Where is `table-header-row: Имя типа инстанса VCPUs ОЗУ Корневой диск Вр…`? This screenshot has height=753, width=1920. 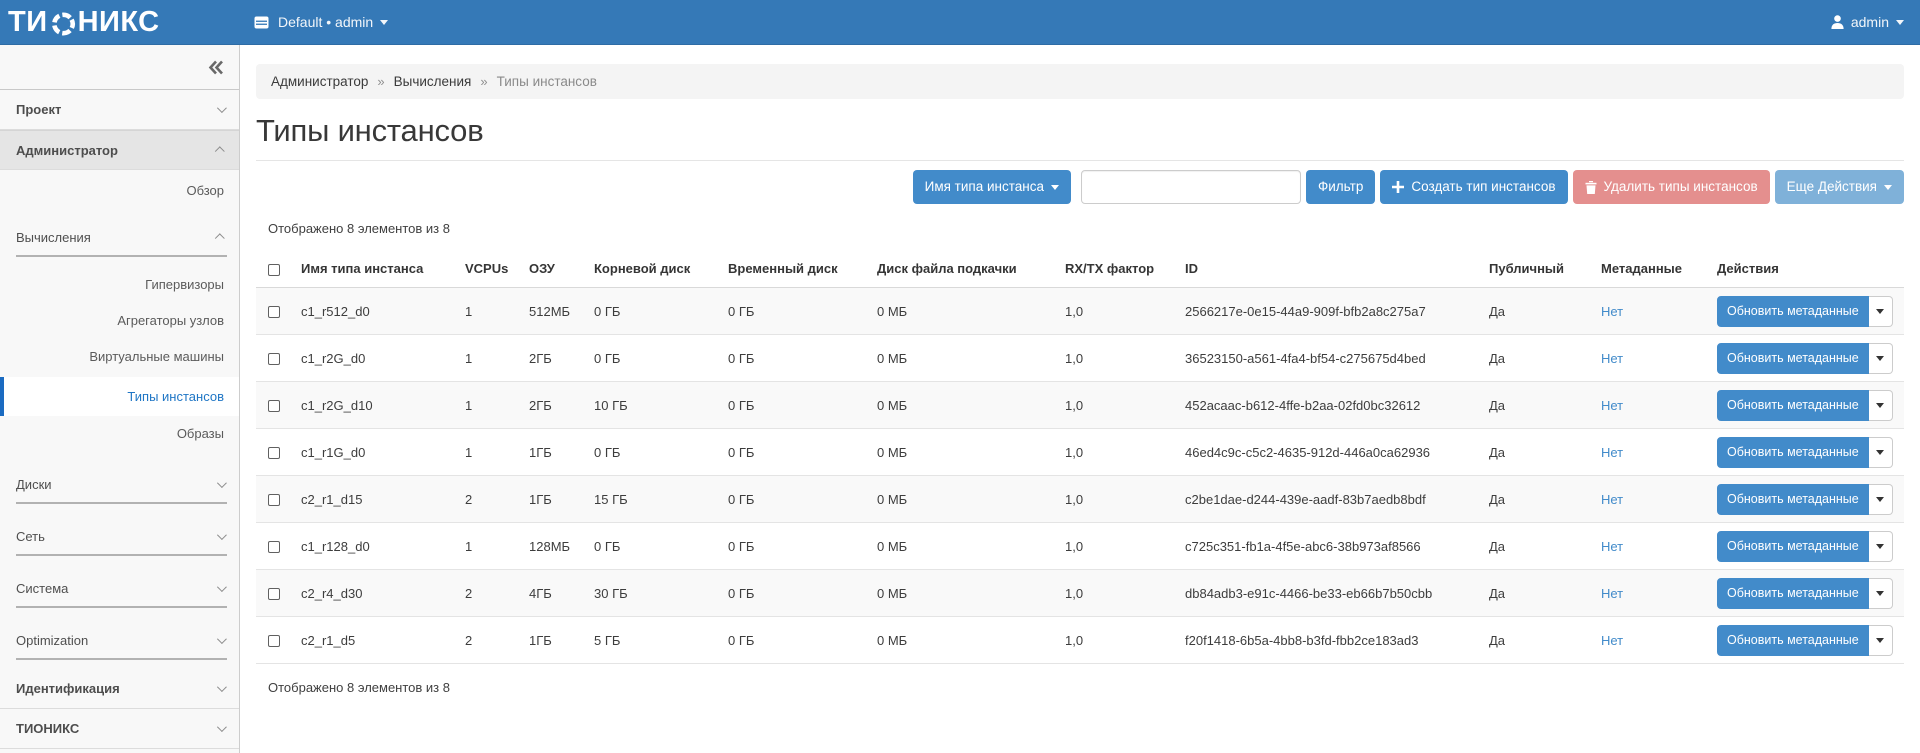 table-header-row: Имя типа инстанса VCPUs ОЗУ Корневой диск Вр… is located at coordinates (1080, 269).